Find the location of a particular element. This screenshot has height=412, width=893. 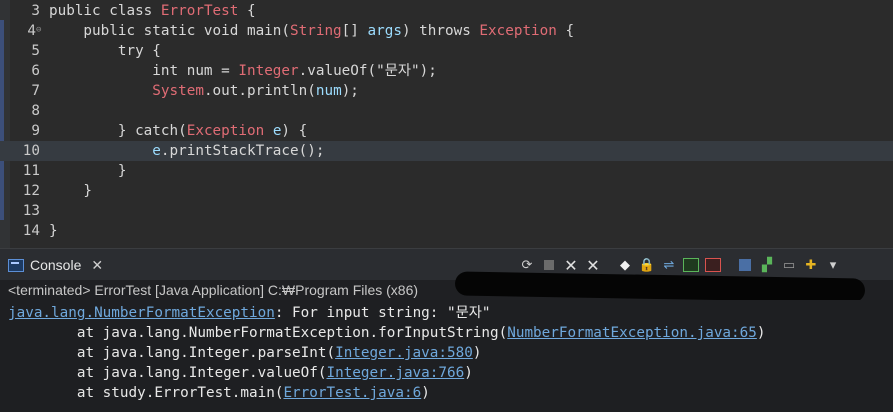

line-number: 11 is located at coordinates (31, 171).